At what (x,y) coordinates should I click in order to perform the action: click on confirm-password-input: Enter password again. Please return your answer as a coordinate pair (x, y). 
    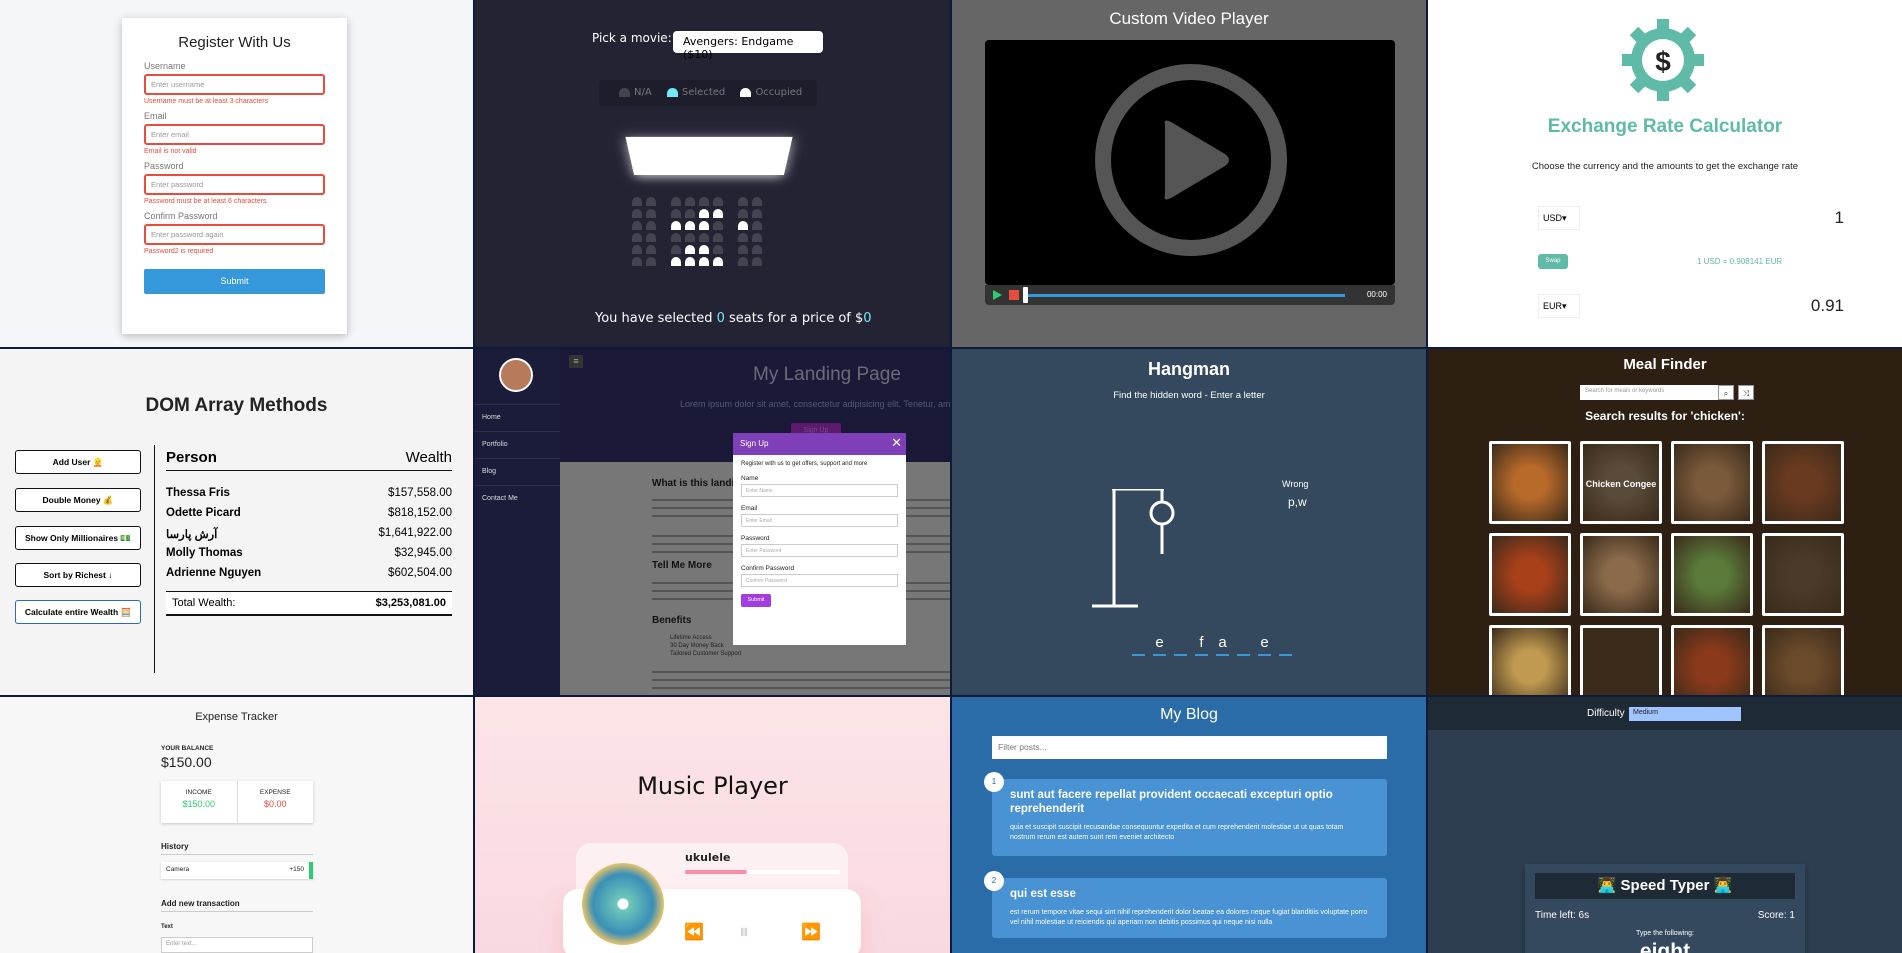
    Looking at the image, I should click on (234, 234).